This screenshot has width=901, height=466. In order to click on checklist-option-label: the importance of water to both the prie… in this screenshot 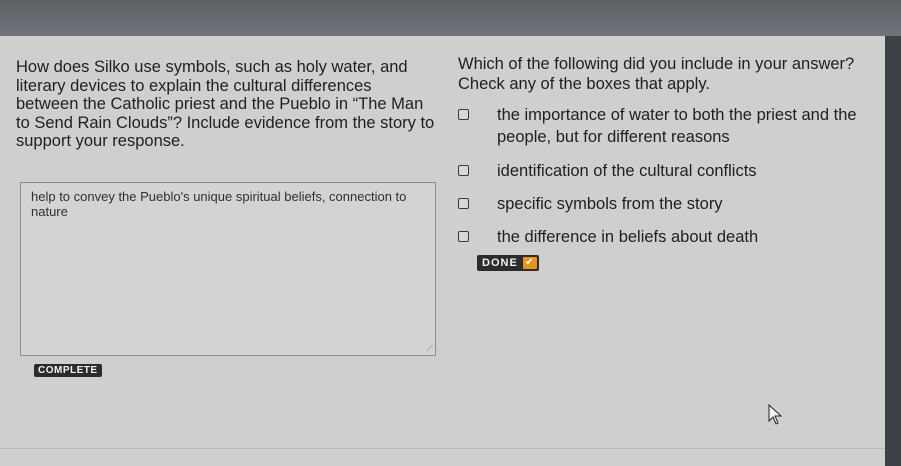, I will do `click(677, 126)`.